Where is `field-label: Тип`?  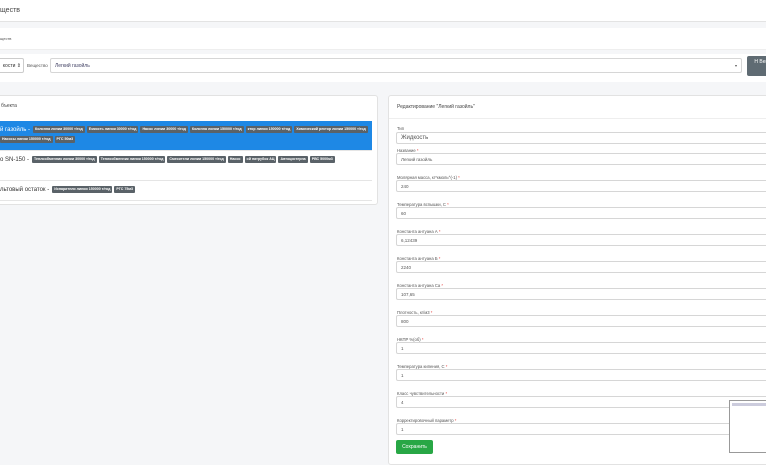
field-label: Тип is located at coordinates (400, 128).